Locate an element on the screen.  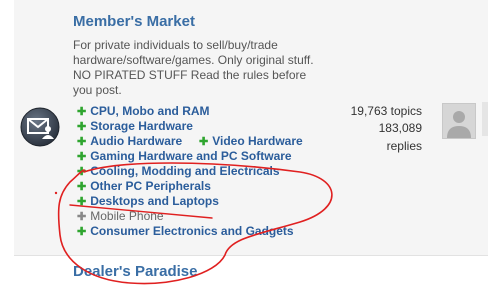
row-divider is located at coordinates (251, 255).